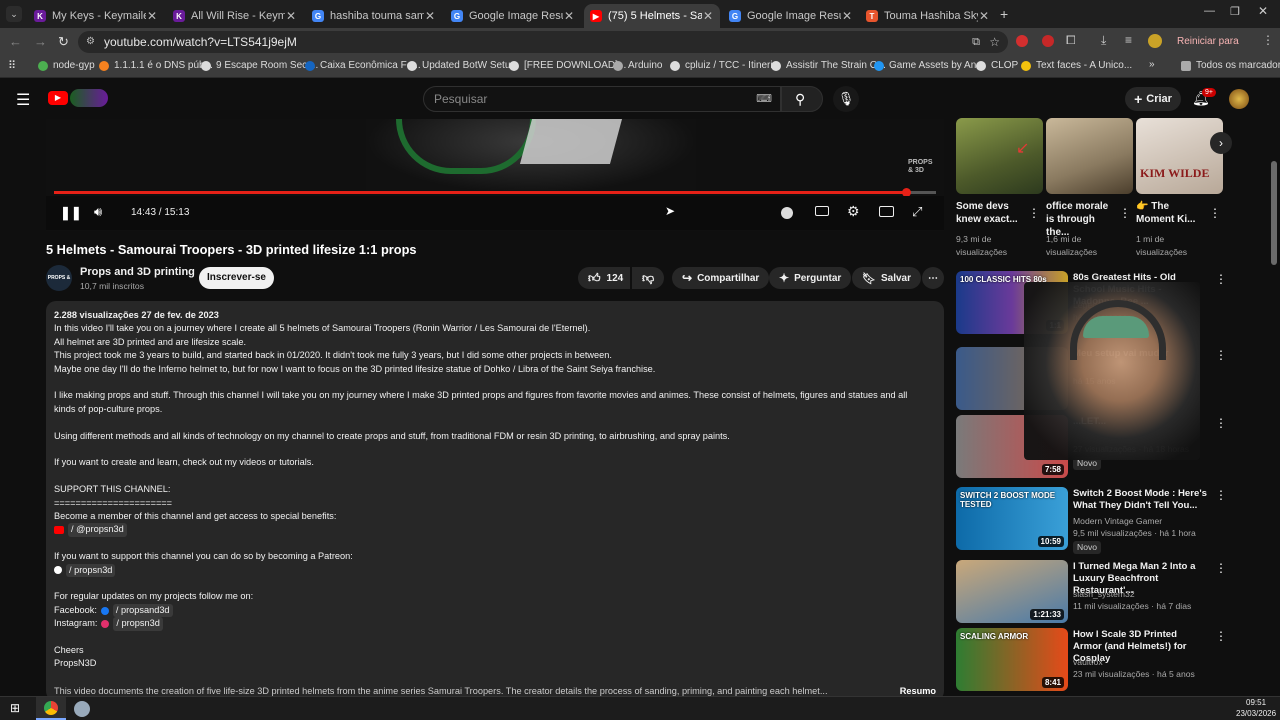 The image size is (1280, 720). What do you see at coordinates (513, 16) in the screenshot?
I see `browser-tab: G Google Image Result ✕` at bounding box center [513, 16].